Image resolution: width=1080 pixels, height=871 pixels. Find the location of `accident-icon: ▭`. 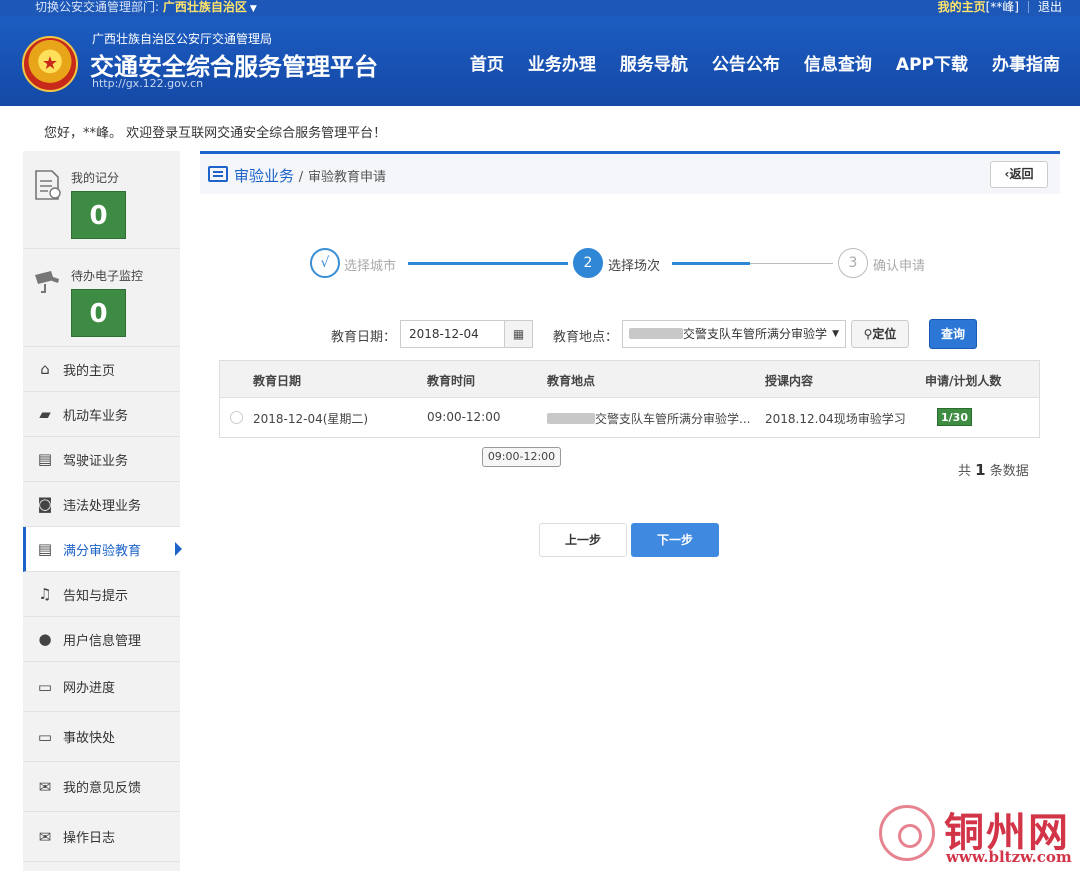

accident-icon: ▭ is located at coordinates (45, 736).